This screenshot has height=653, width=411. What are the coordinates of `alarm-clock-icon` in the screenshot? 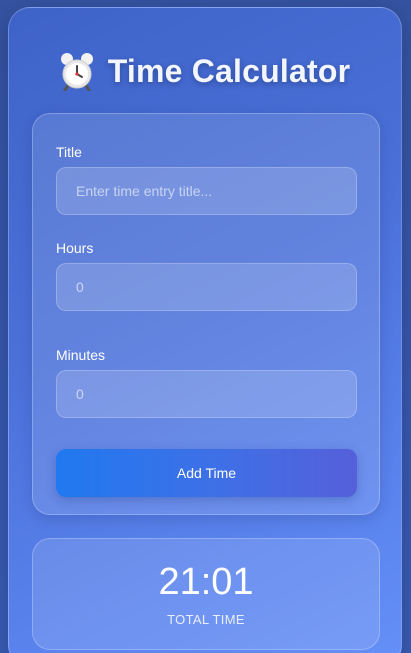 It's located at (77, 71).